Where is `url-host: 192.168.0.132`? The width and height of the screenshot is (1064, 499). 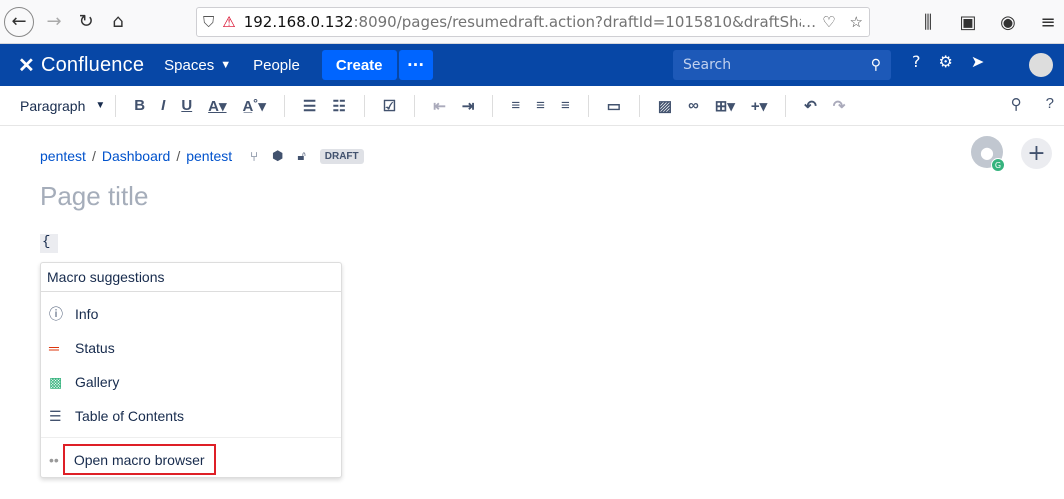 url-host: 192.168.0.132 is located at coordinates (298, 22).